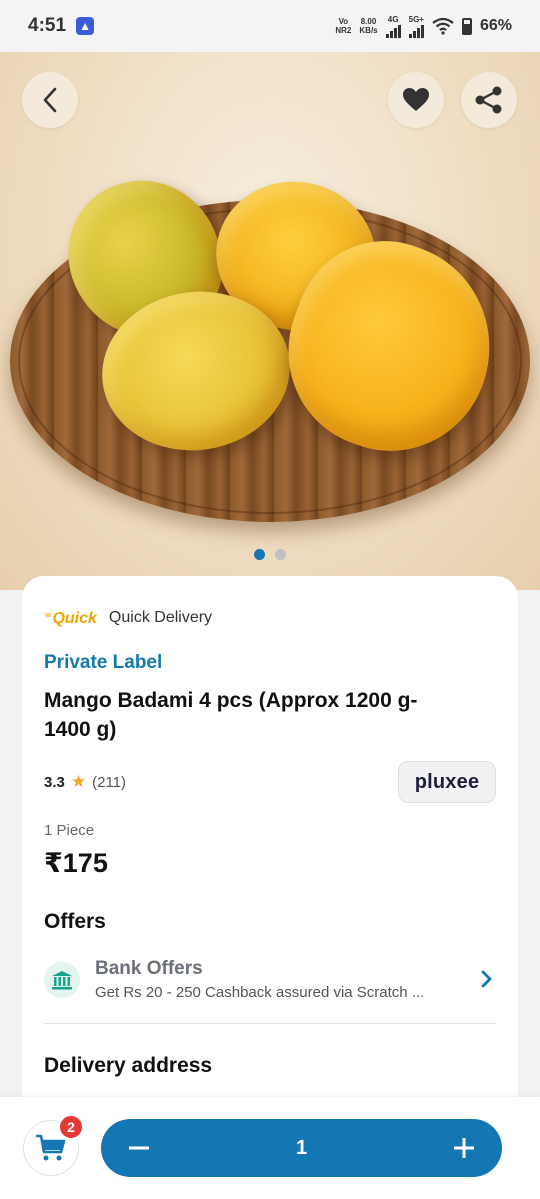 This screenshot has height=1199, width=540. I want to click on wifi-icon, so click(443, 26).